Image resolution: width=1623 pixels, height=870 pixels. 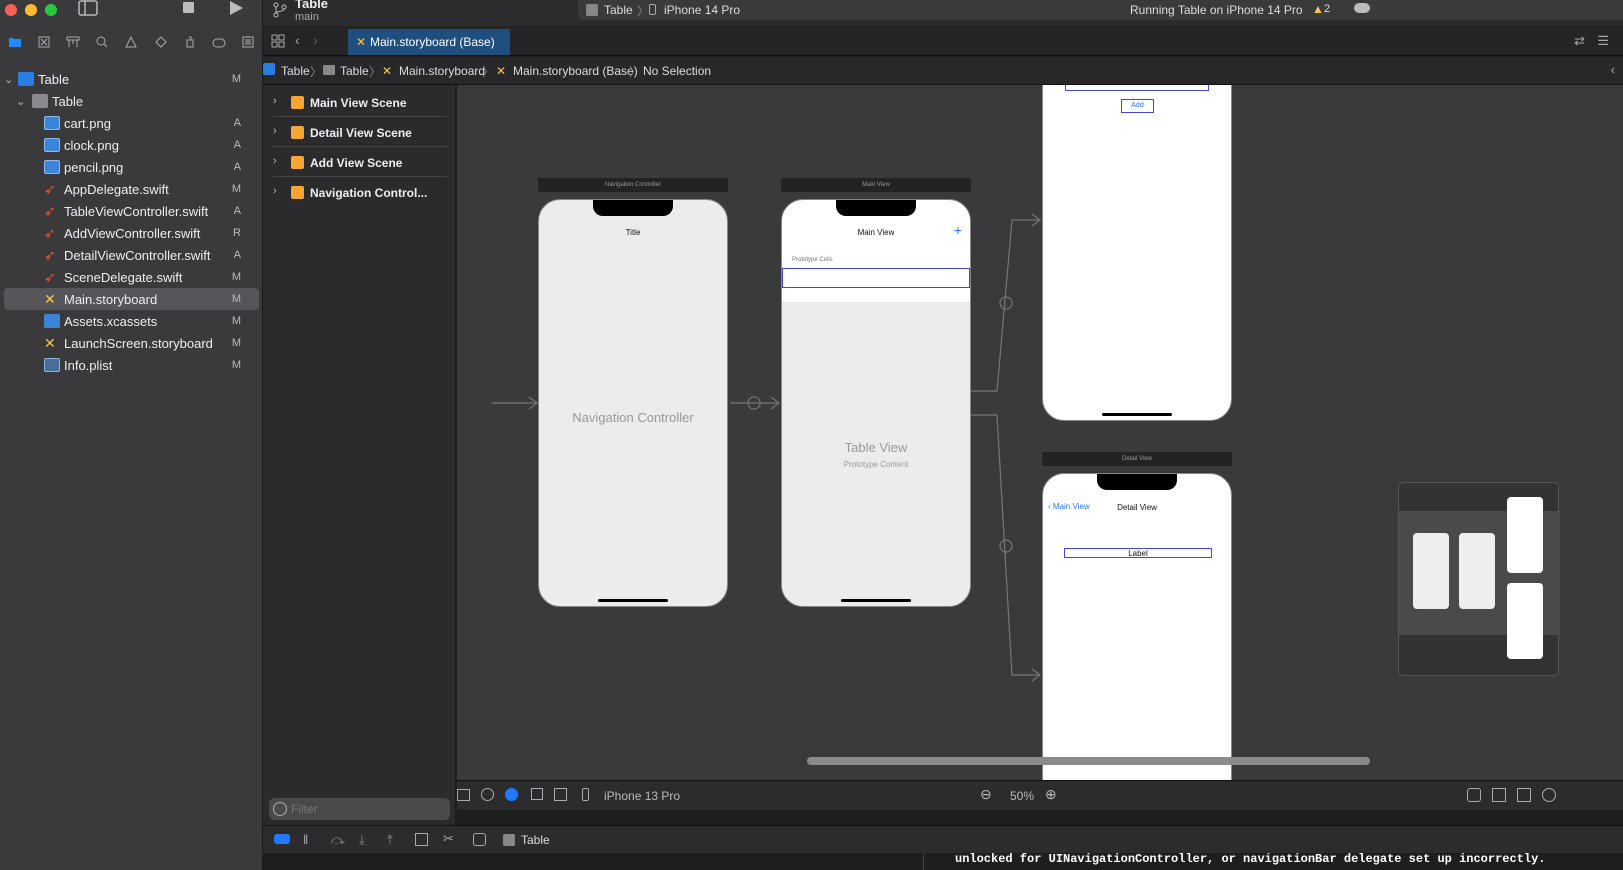 I want to click on orientation-icon, so click(x=537, y=794).